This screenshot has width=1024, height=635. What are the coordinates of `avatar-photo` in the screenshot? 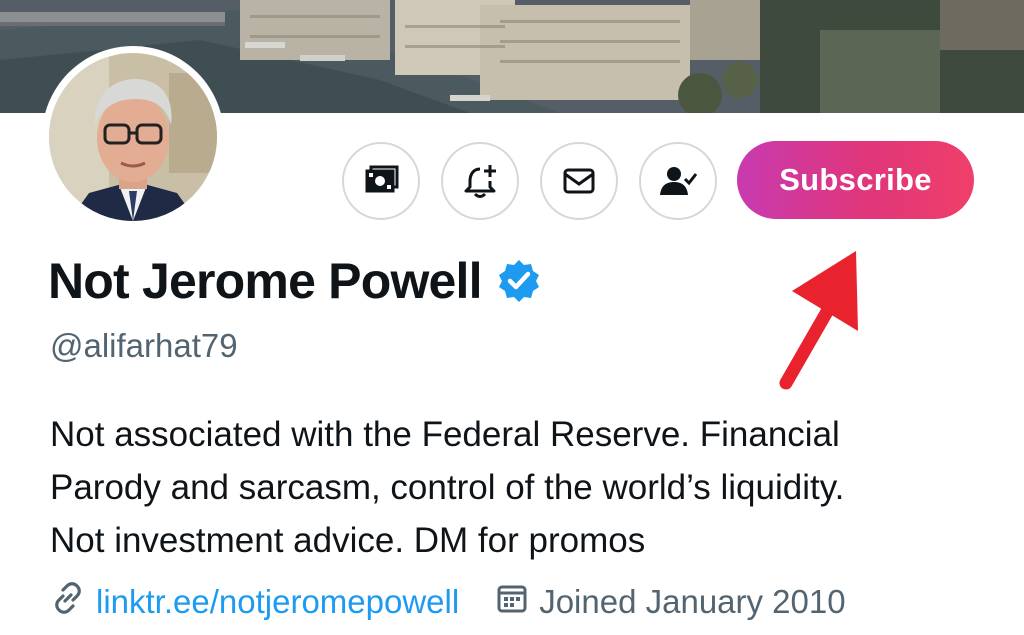 It's located at (133, 137).